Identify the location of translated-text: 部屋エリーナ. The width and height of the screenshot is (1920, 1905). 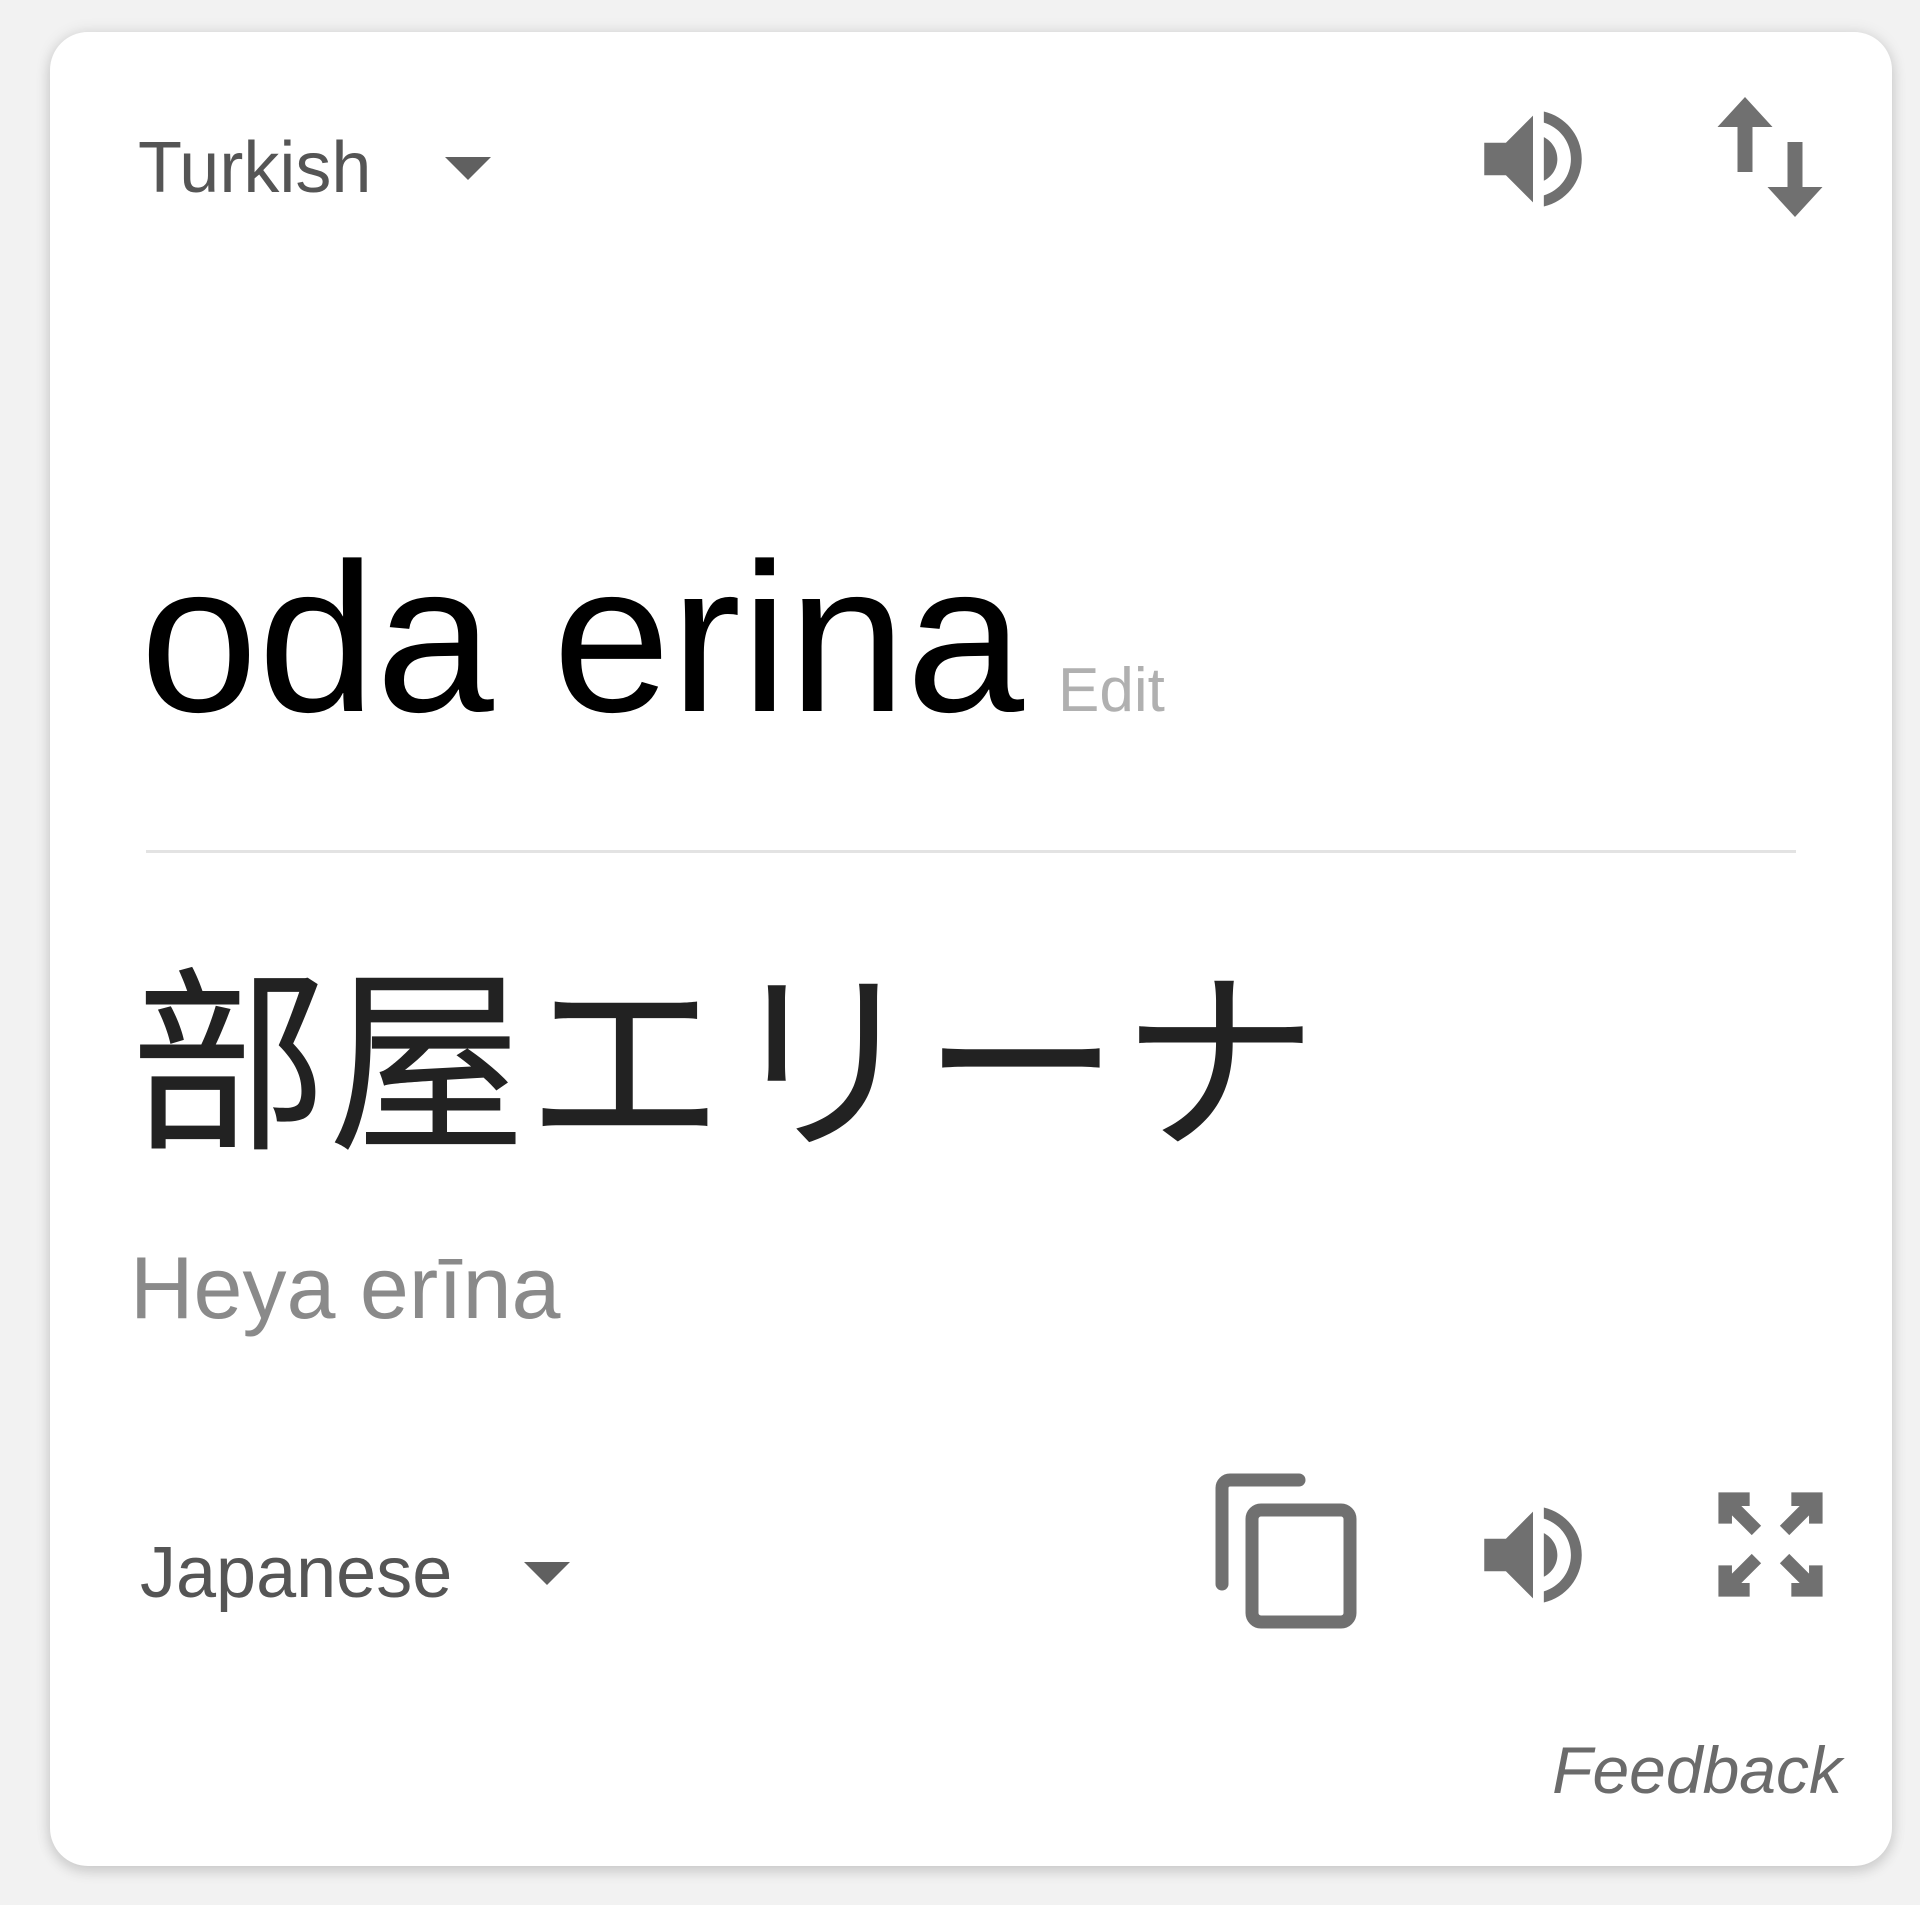
(724, 1065).